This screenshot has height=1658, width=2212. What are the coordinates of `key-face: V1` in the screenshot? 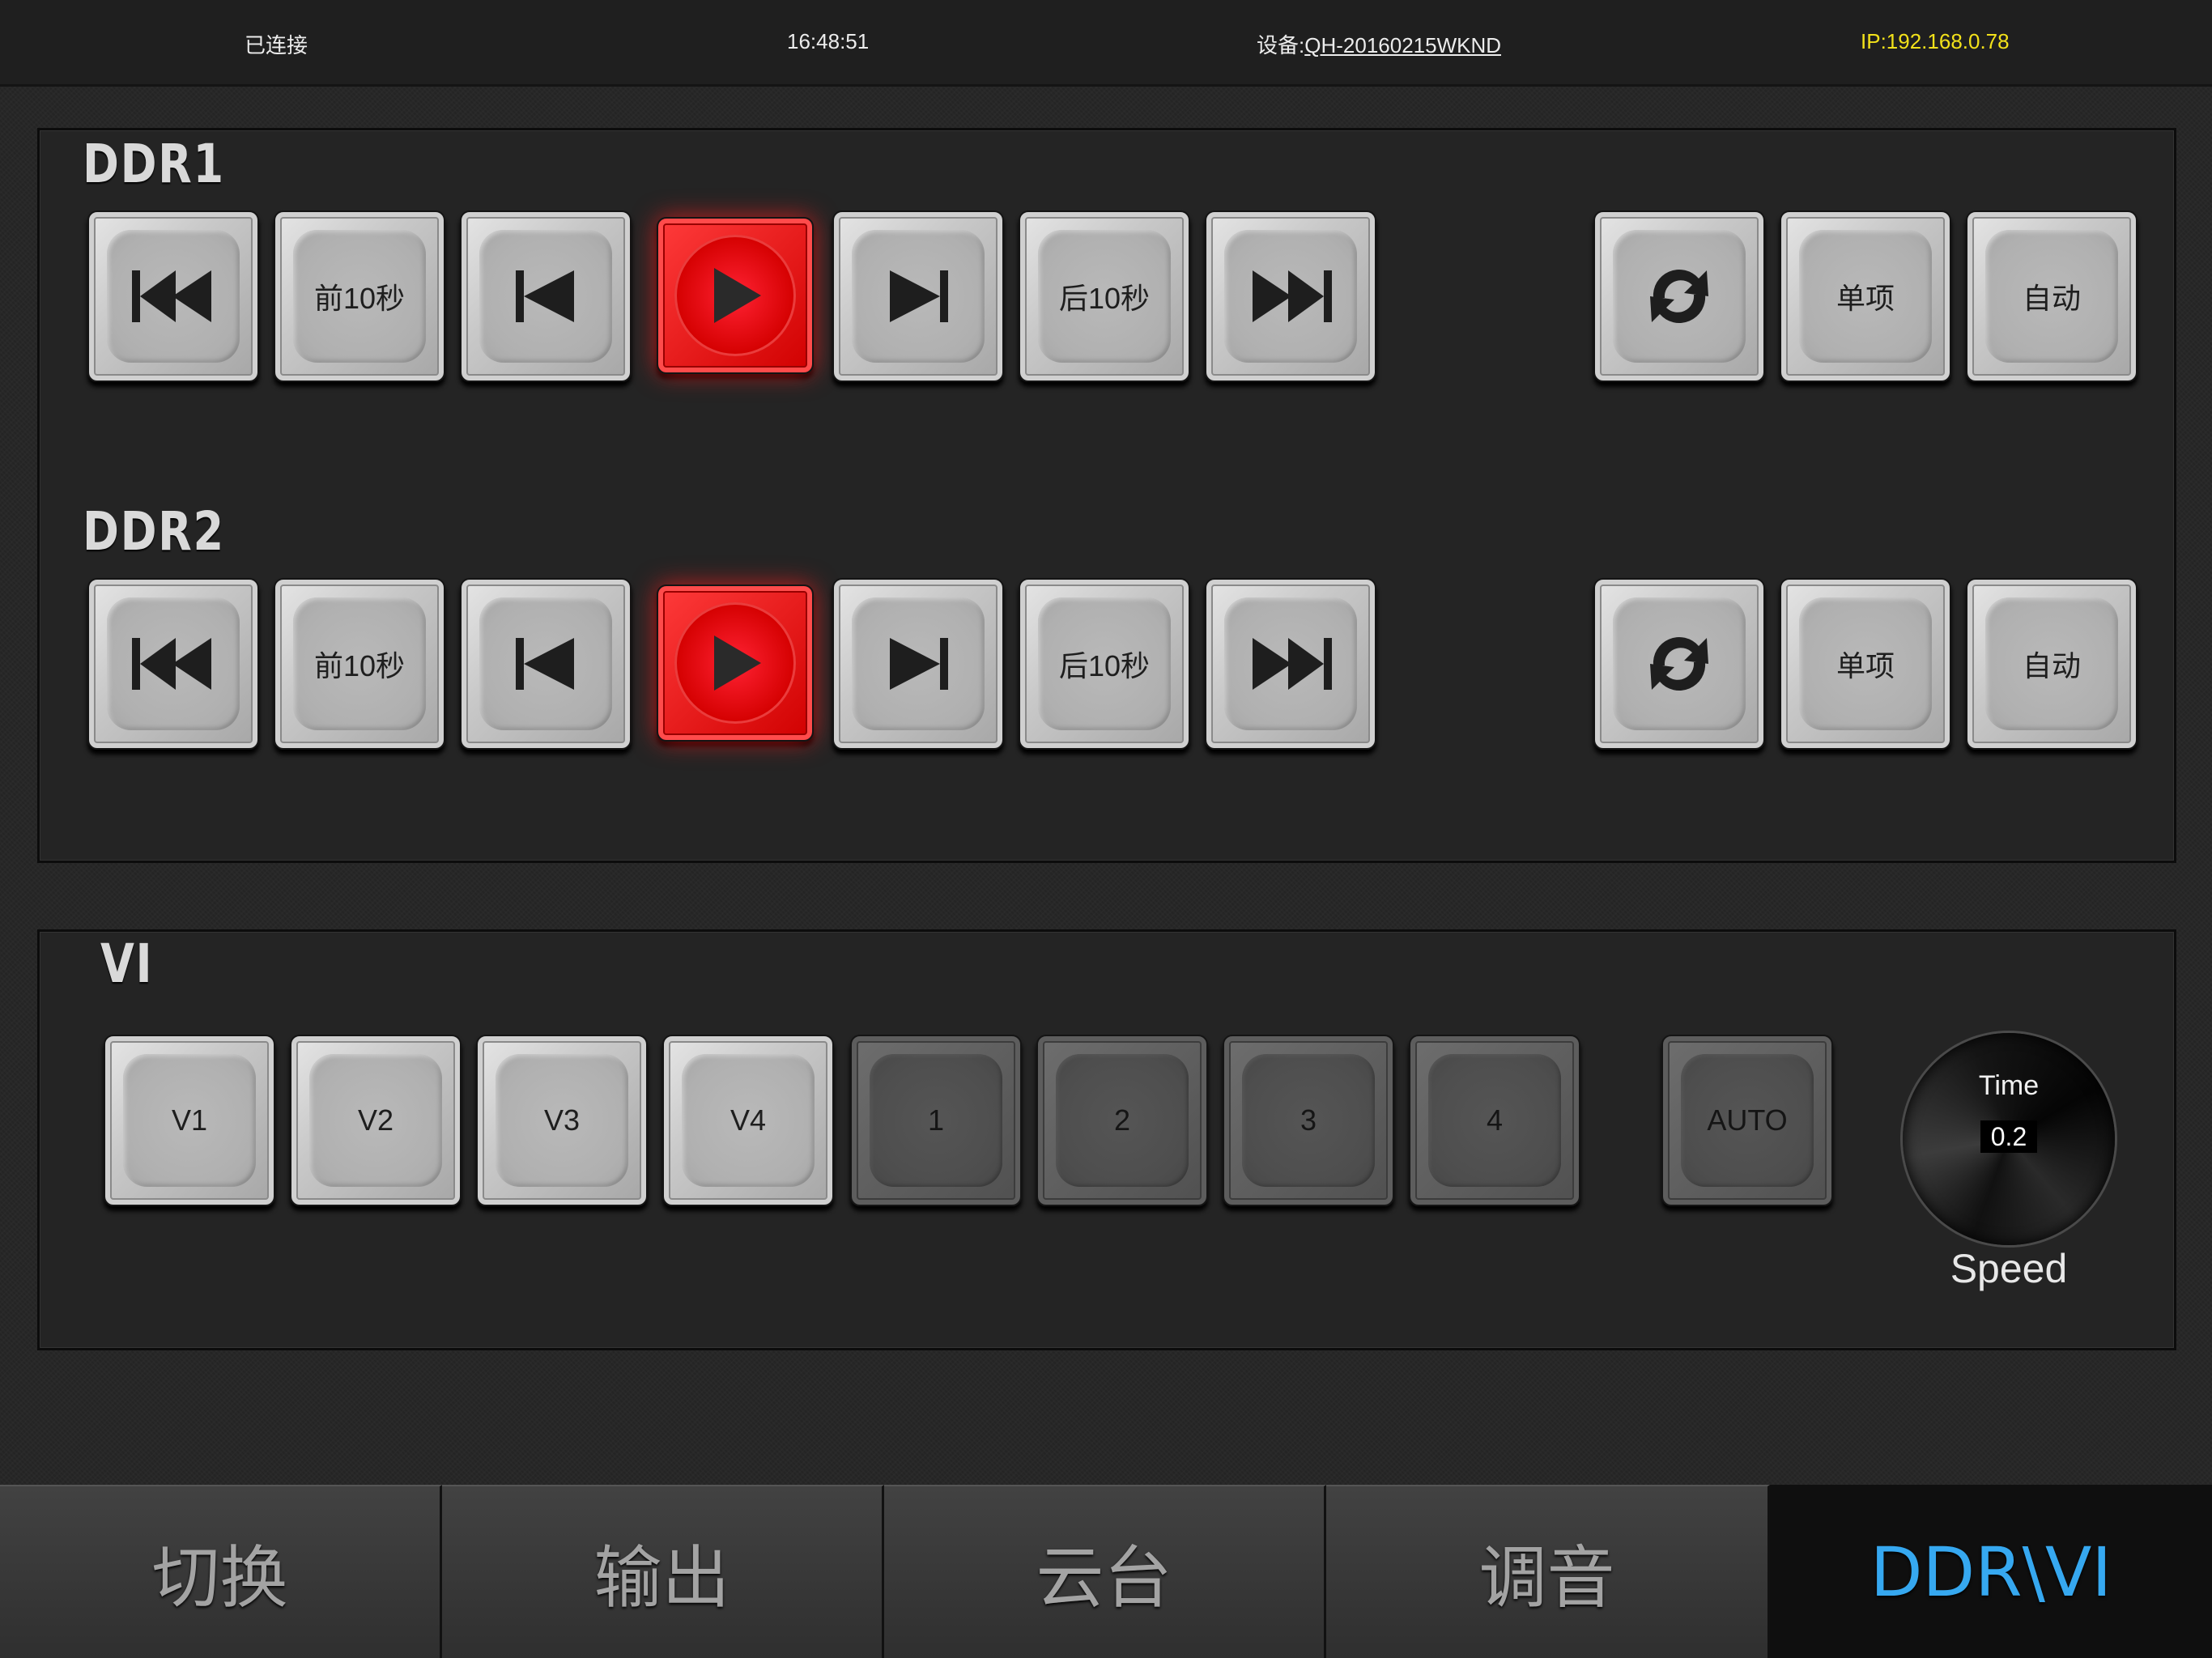 It's located at (189, 1120).